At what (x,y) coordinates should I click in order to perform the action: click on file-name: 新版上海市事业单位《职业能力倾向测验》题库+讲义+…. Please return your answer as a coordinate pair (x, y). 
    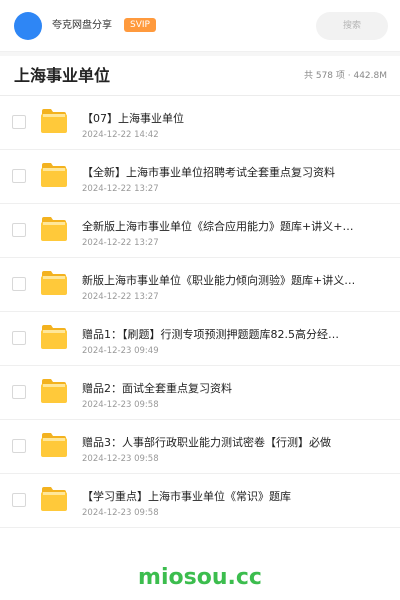
    Looking at the image, I should click on (223, 280).